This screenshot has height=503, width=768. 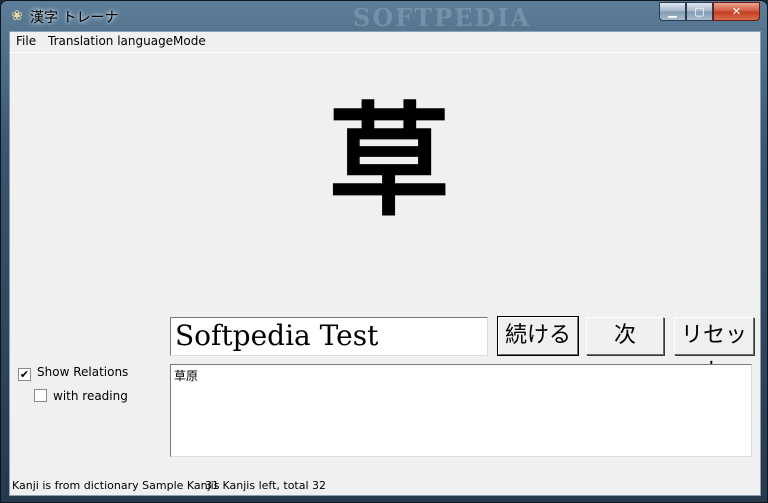 I want to click on show-relations-checkbox: ✔ Show Relations, so click(x=73, y=373).